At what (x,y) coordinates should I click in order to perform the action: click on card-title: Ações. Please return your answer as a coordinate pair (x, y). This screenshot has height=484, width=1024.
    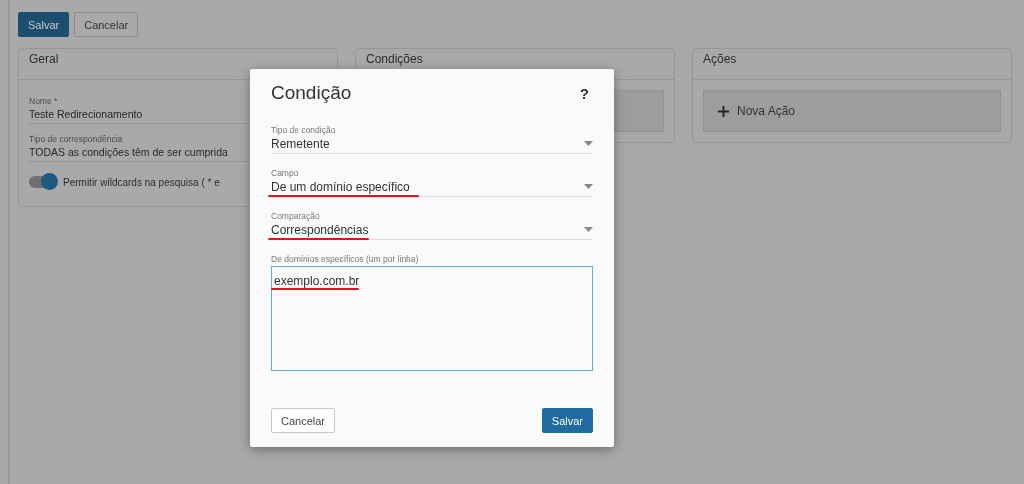
    Looking at the image, I should click on (720, 59).